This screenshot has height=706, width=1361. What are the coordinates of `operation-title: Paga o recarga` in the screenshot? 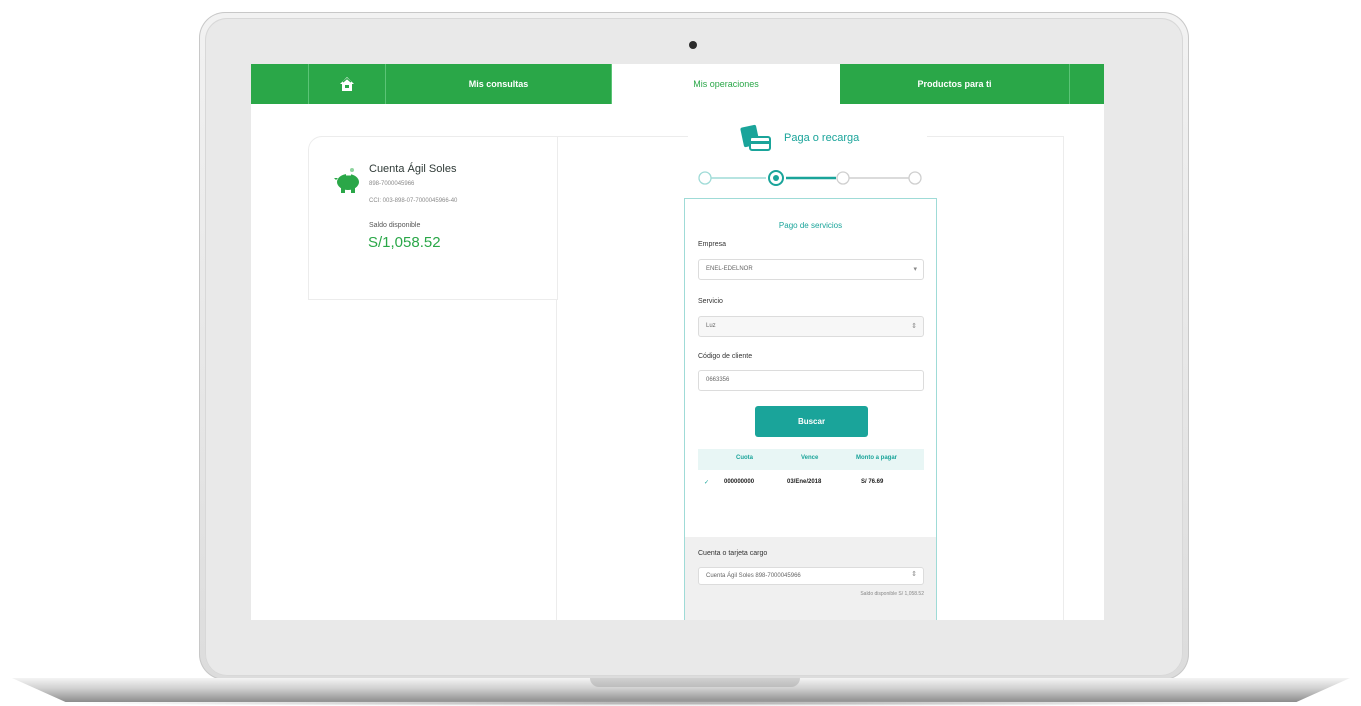 It's located at (822, 138).